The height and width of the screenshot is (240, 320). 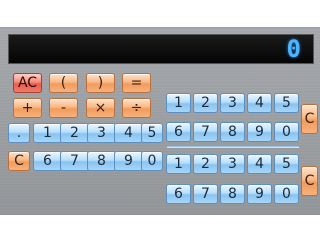 What do you see at coordinates (100, 83) in the screenshot?
I see `close-paren-button: )` at bounding box center [100, 83].